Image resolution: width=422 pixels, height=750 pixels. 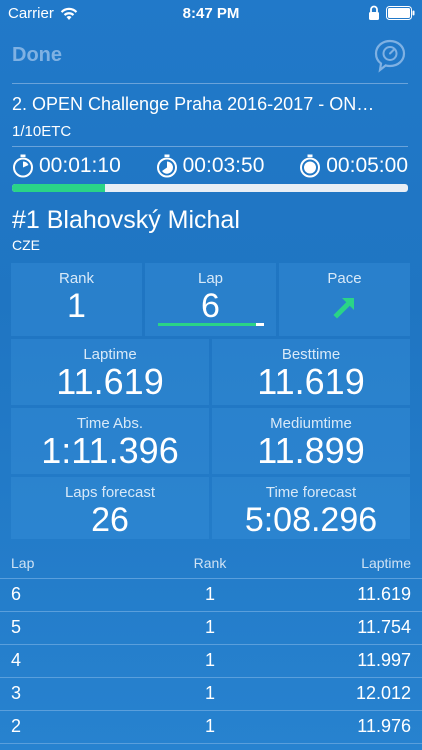 What do you see at coordinates (210, 188) in the screenshot?
I see `race-progress-bar` at bounding box center [210, 188].